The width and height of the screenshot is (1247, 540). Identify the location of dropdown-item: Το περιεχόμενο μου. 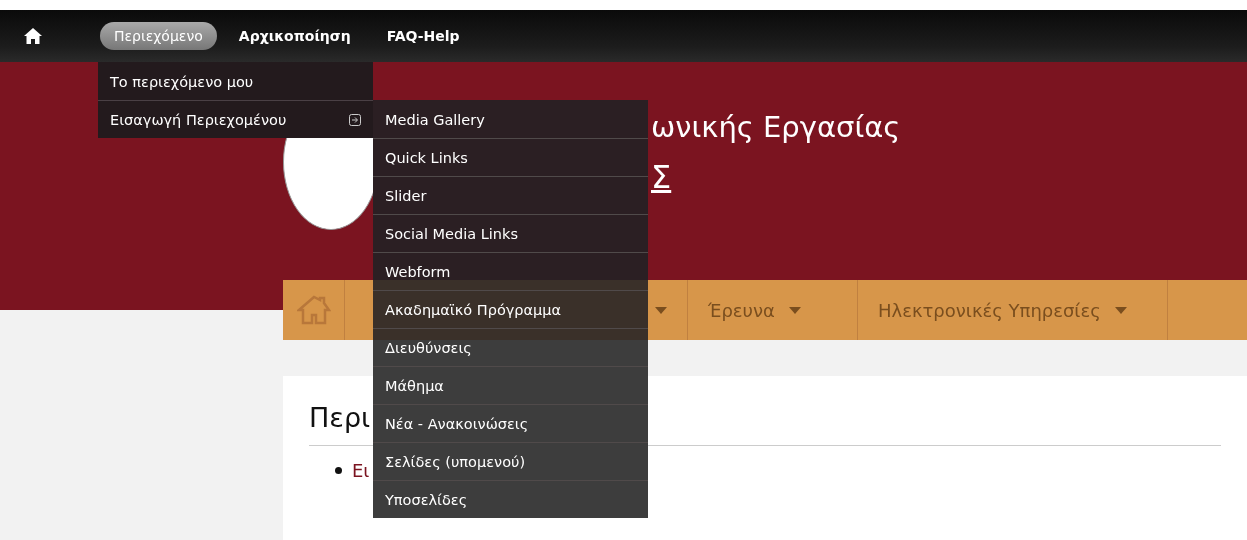
(235, 81).